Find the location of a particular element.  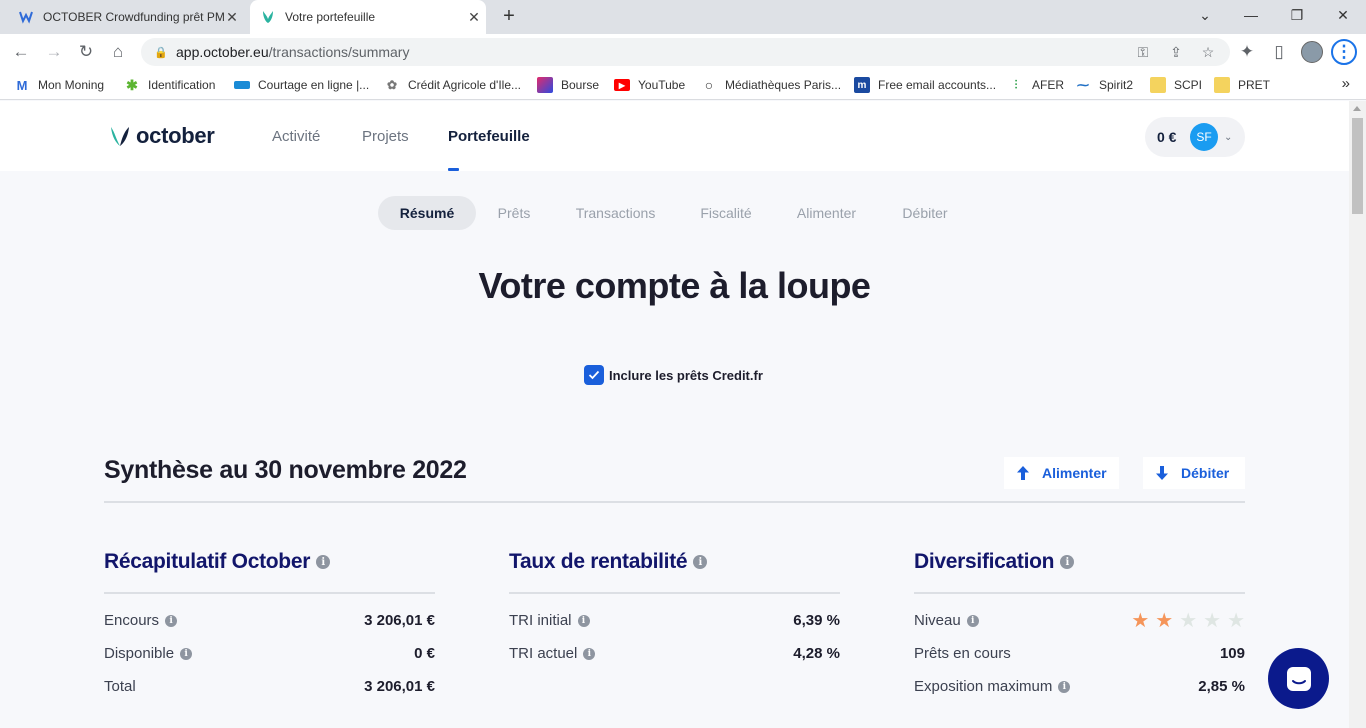

extensions-puzzle-icon: ✦ is located at coordinates (1247, 52).